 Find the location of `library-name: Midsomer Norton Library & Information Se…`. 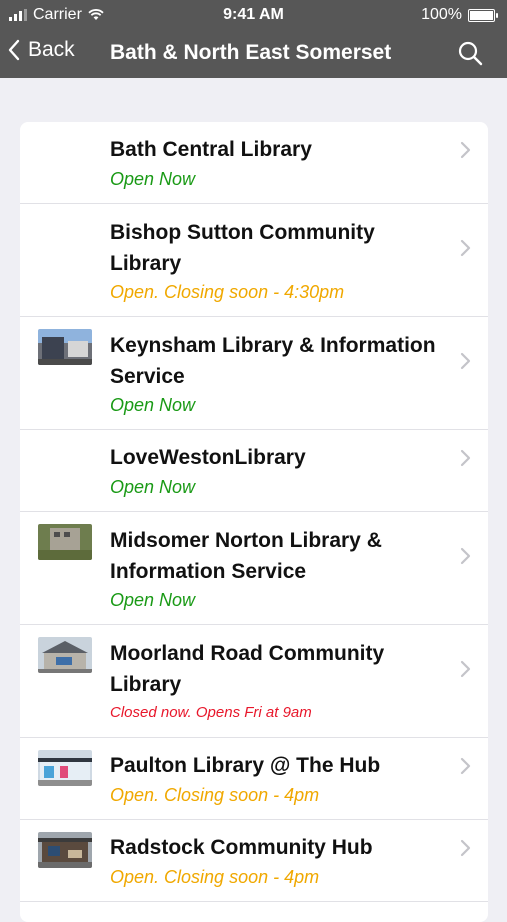

library-name: Midsomer Norton Library & Information Se… is located at coordinates (246, 556).